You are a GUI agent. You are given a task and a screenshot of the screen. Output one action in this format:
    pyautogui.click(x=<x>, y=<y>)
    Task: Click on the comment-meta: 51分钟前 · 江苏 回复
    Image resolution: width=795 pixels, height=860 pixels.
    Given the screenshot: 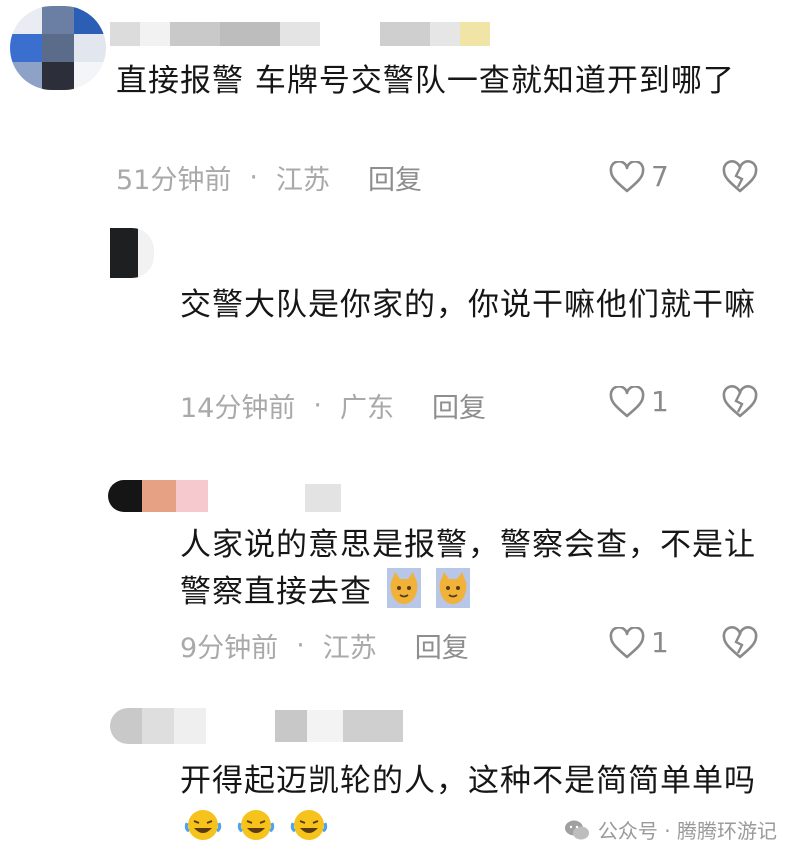 What is the action you would take?
    pyautogui.click(x=269, y=177)
    